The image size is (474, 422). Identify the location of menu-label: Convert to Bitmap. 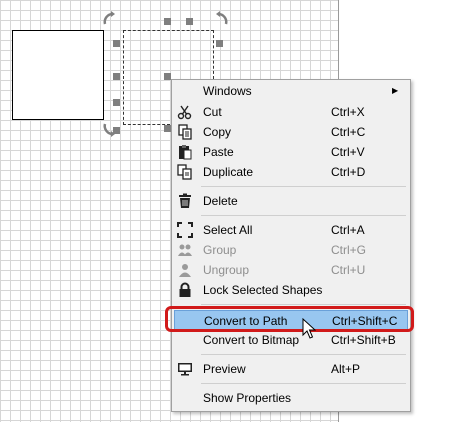
(251, 340).